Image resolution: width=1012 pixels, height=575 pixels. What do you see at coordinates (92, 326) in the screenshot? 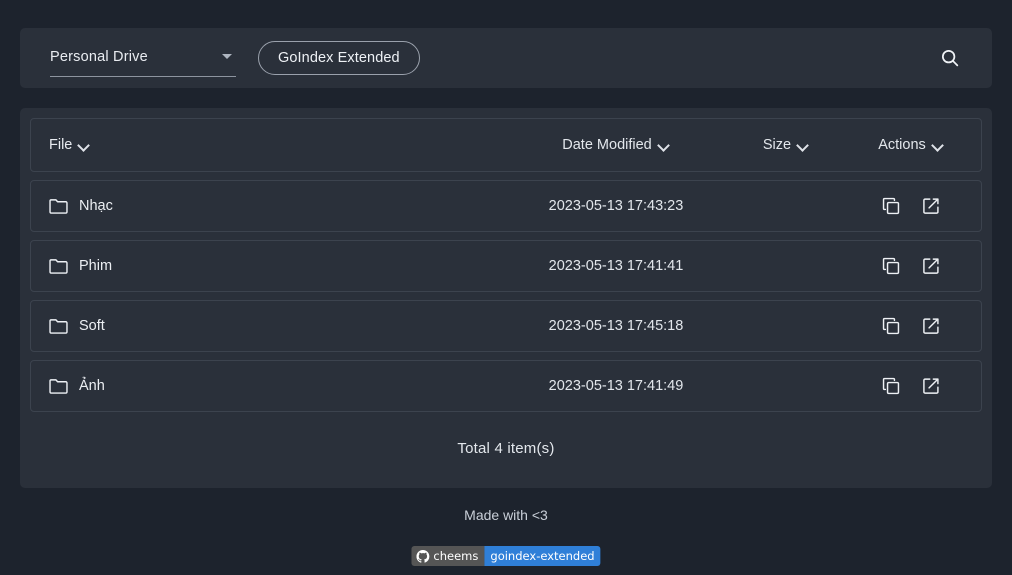
I see `row-file-name: Soft` at bounding box center [92, 326].